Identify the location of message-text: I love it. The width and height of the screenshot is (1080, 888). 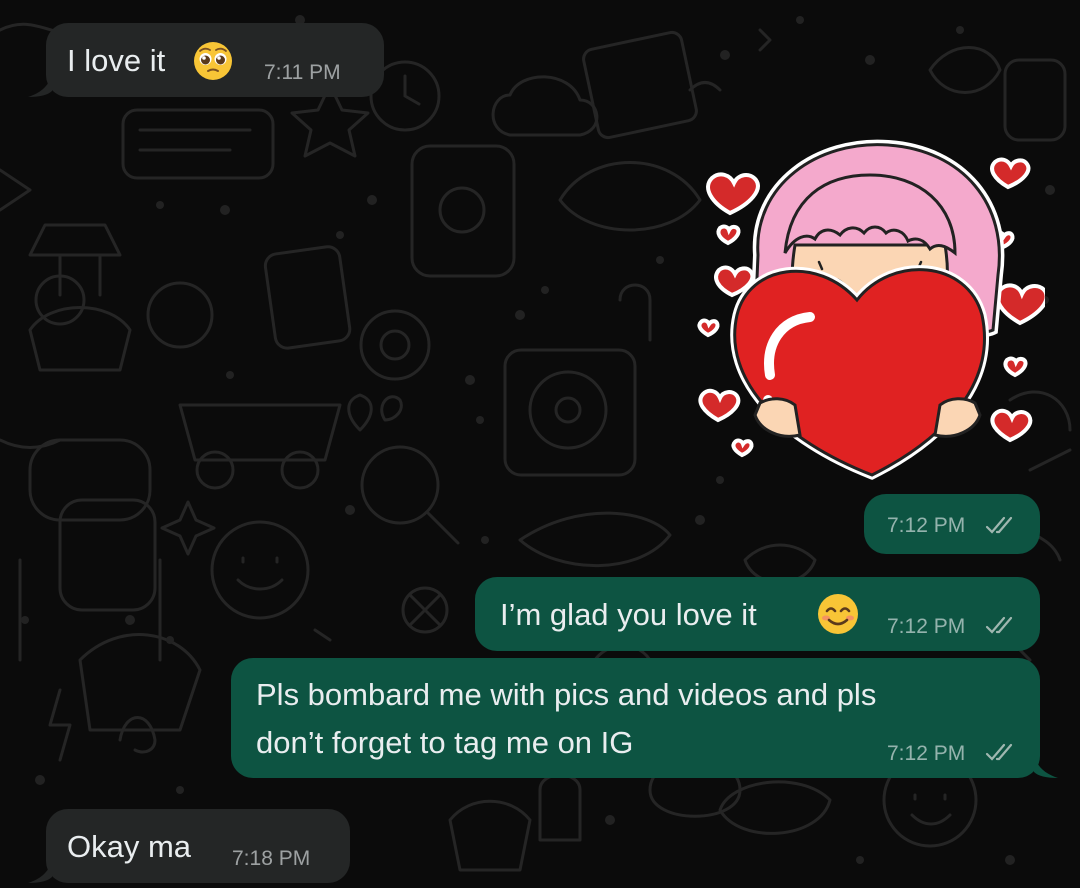
(116, 60).